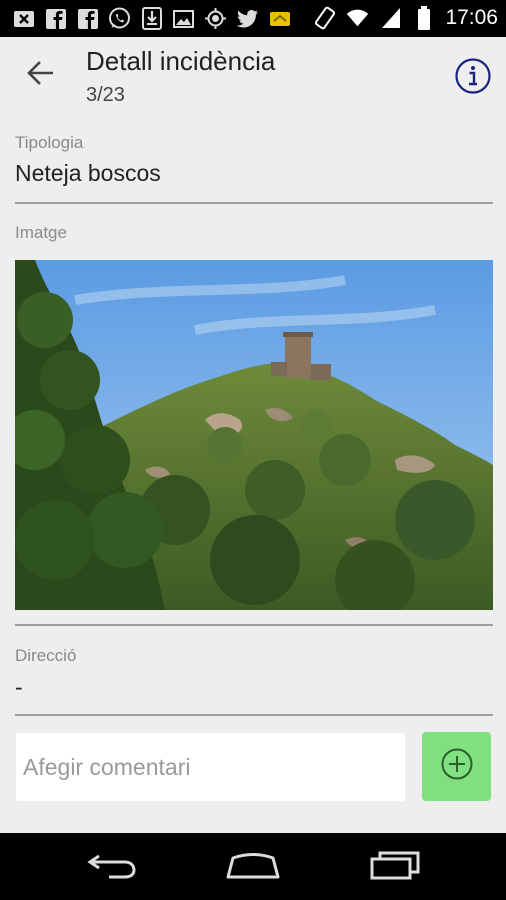  What do you see at coordinates (215, 18) in the screenshot?
I see `gps-icon` at bounding box center [215, 18].